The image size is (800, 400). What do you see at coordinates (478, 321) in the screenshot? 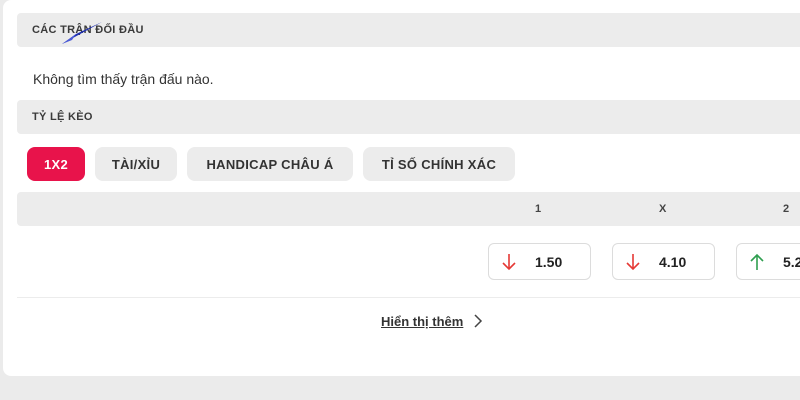
I see `chevron-right-icon` at bounding box center [478, 321].